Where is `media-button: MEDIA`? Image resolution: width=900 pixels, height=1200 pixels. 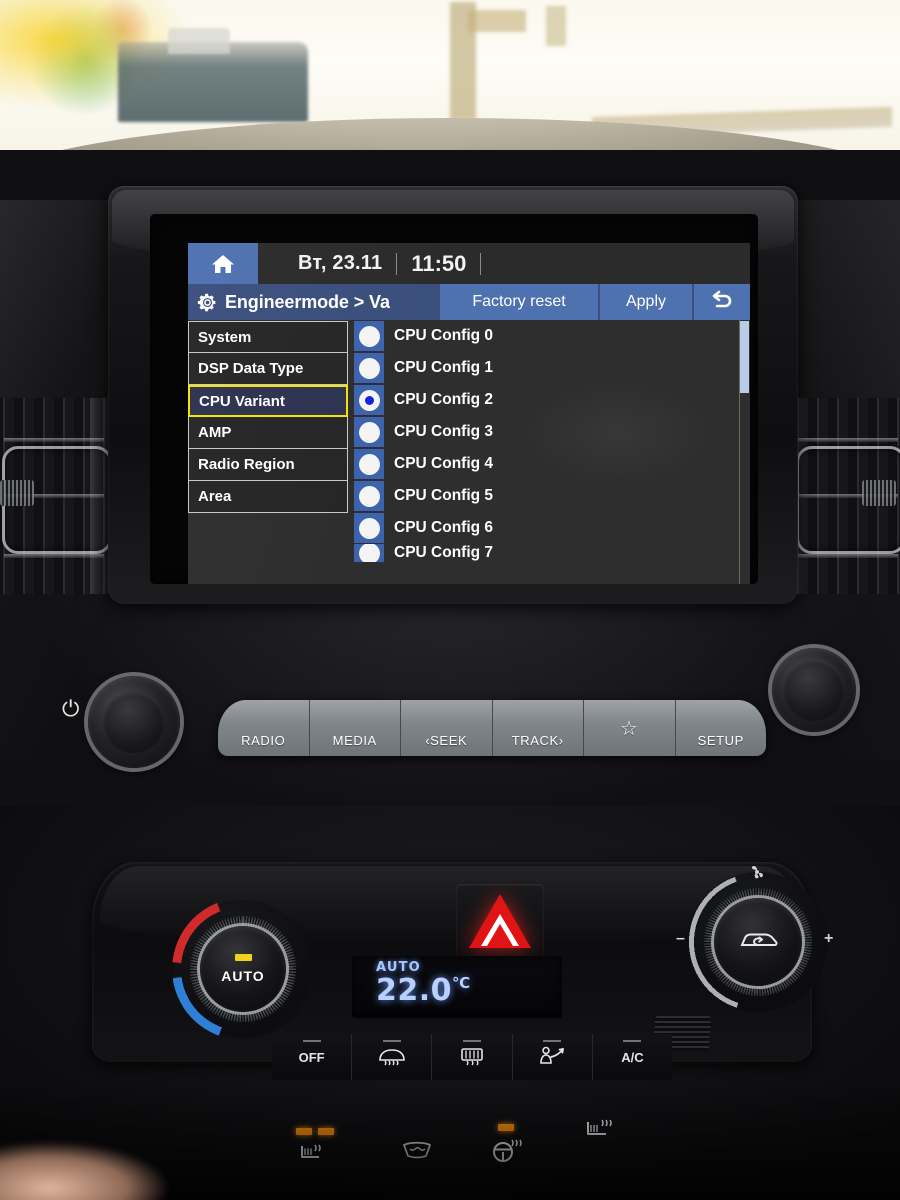 media-button: MEDIA is located at coordinates (355, 728).